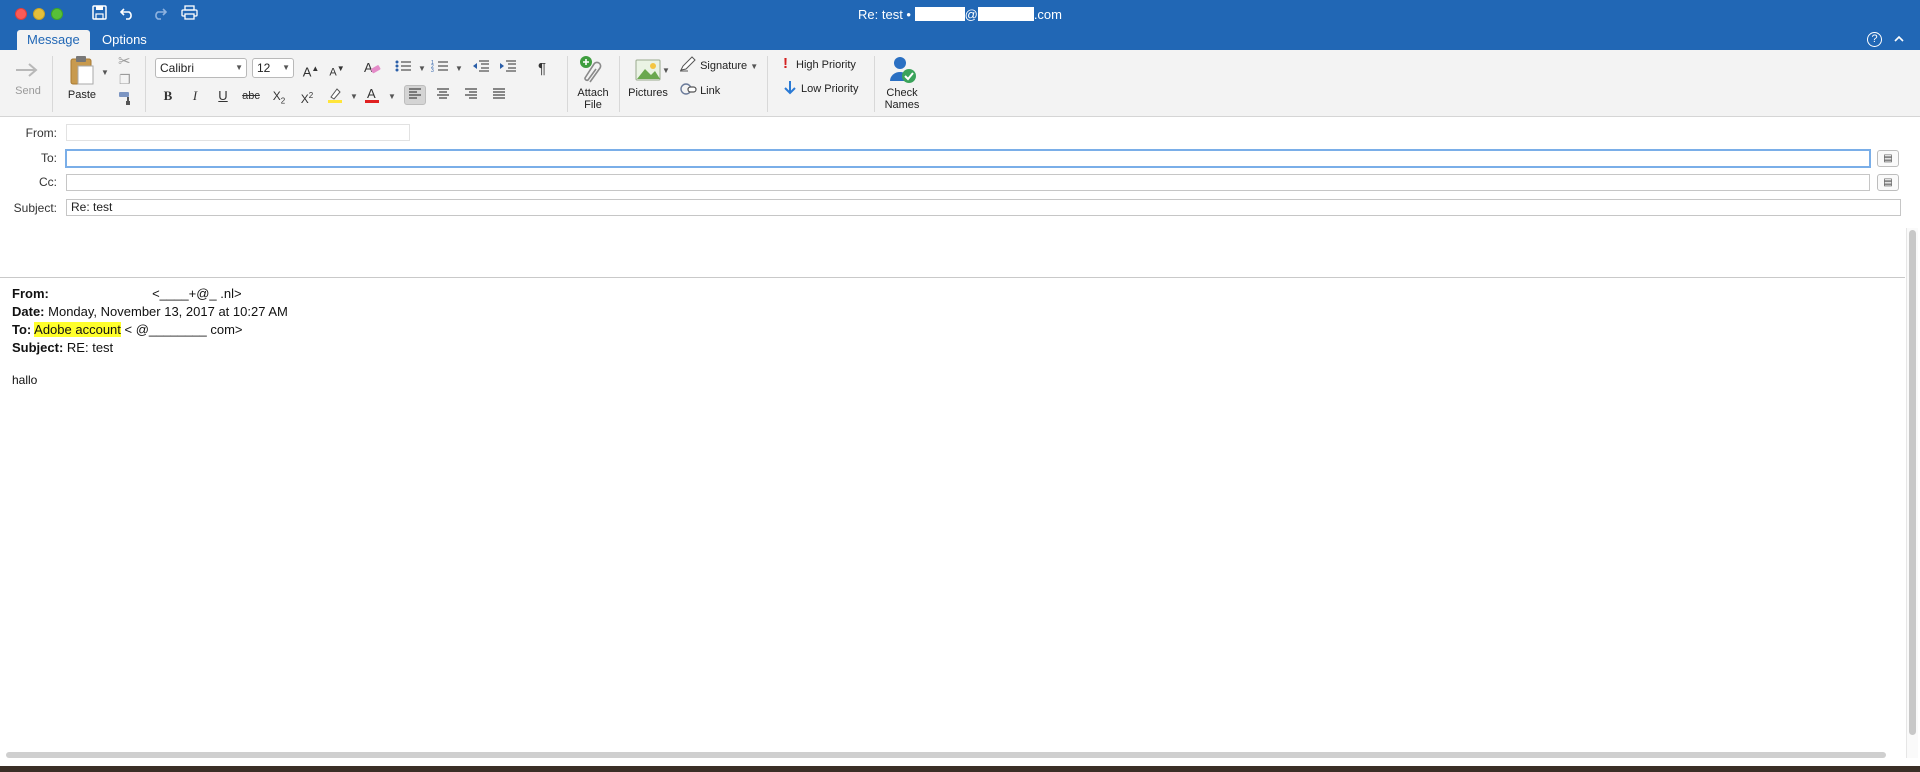 The image size is (1920, 772). Describe the element at coordinates (279, 95) in the screenshot. I see `subscript-button: X2` at that location.